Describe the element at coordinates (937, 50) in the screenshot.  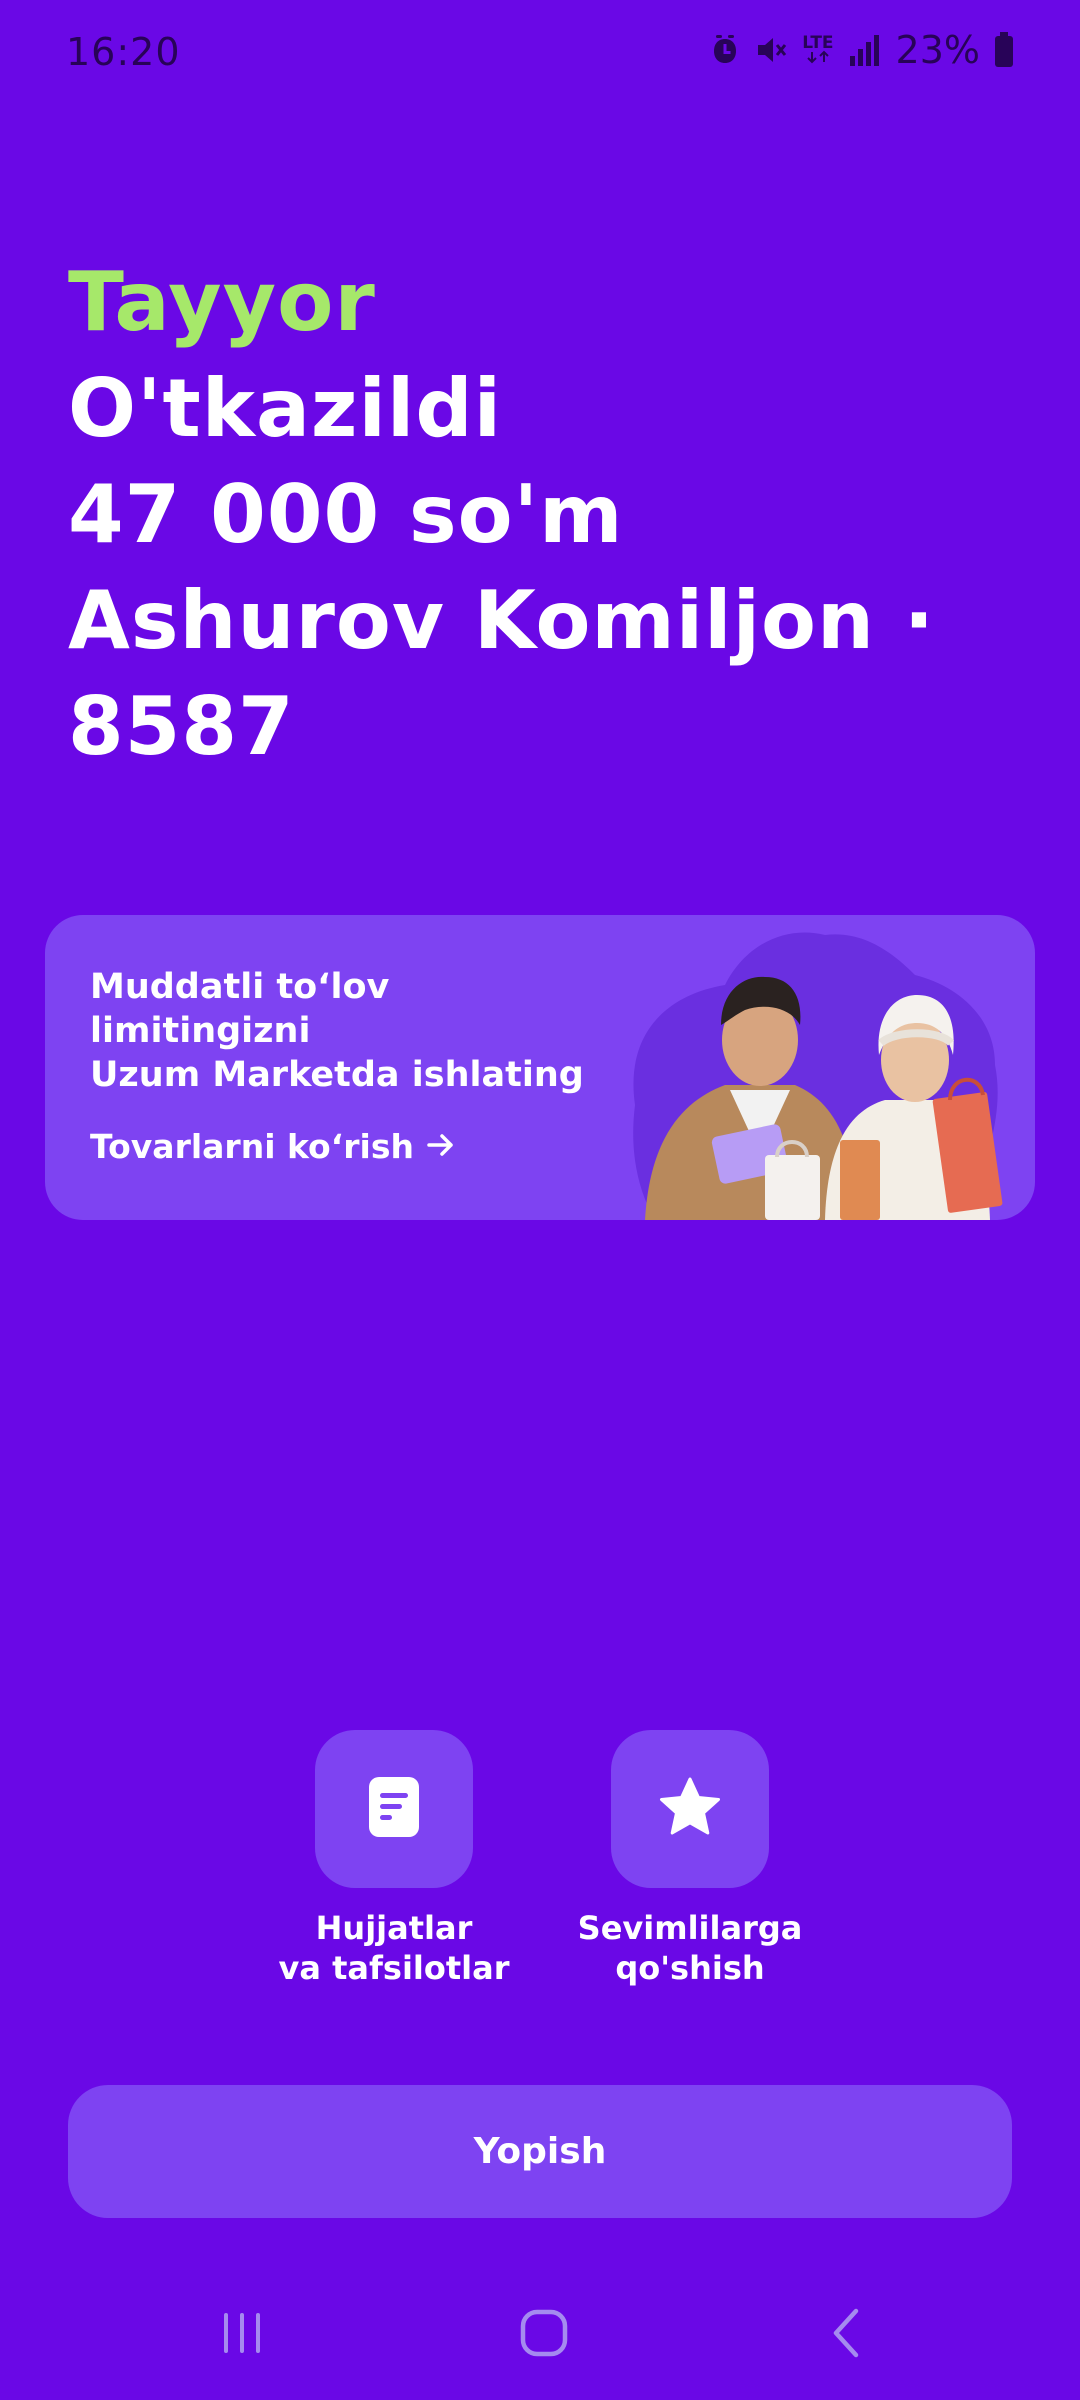
I see `battery-percent: 23%` at that location.